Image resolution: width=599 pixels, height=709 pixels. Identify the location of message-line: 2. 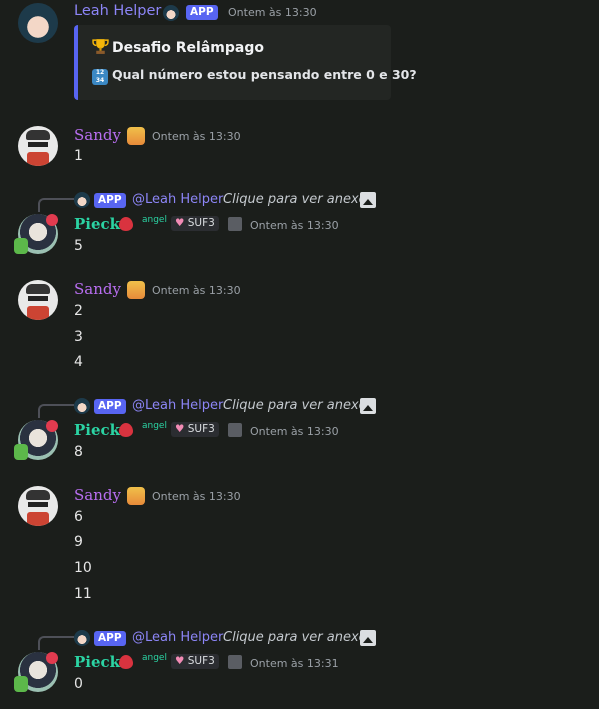
(78, 311).